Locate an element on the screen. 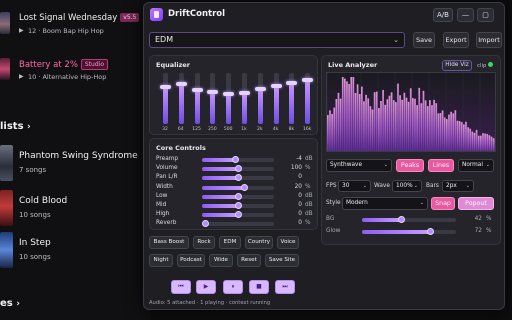 This screenshot has height=320, width=512. maximize-button: ▢ is located at coordinates (485, 15).